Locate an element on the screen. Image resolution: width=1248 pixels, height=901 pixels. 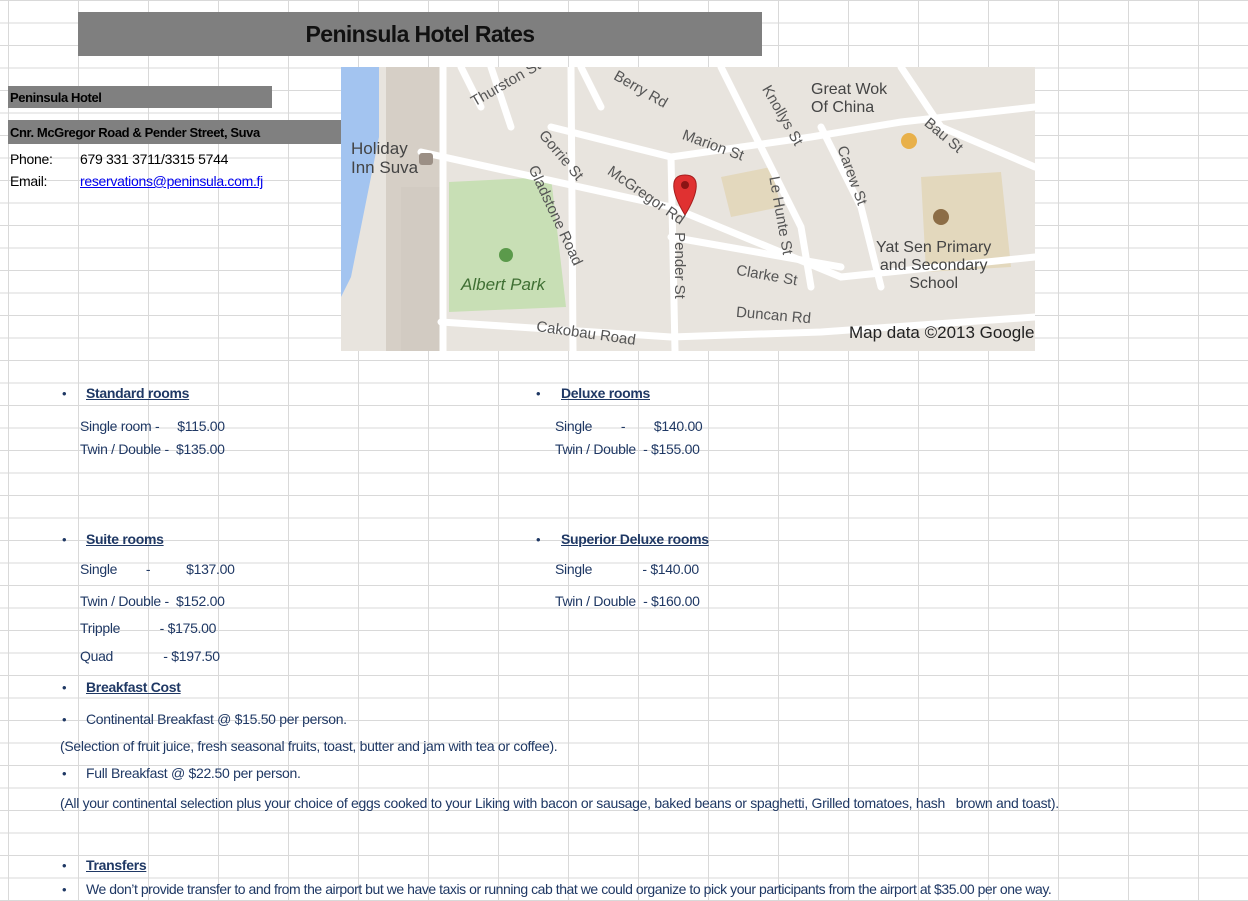
map-label-great-wok: Great Wok Of China is located at coordinates (849, 98).